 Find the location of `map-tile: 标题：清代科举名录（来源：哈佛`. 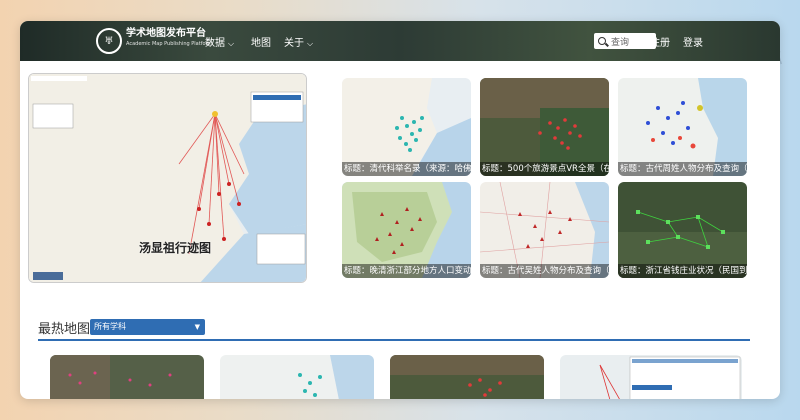

map-tile: 标题：清代科举名录（来源：哈佛 is located at coordinates (406, 127).